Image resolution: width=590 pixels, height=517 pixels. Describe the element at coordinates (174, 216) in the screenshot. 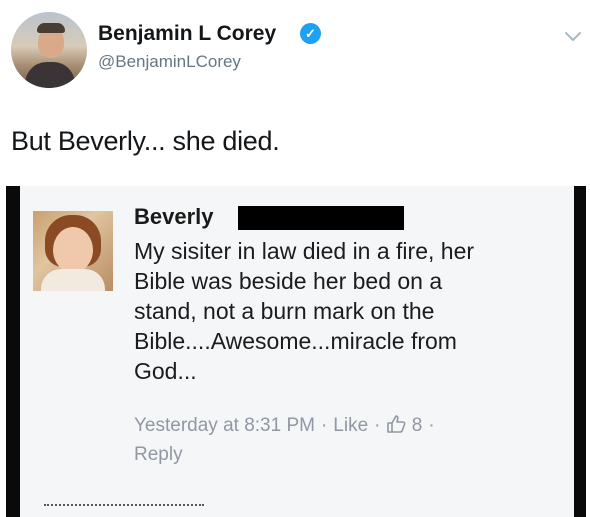

I see `commenter-name: Beverly` at that location.